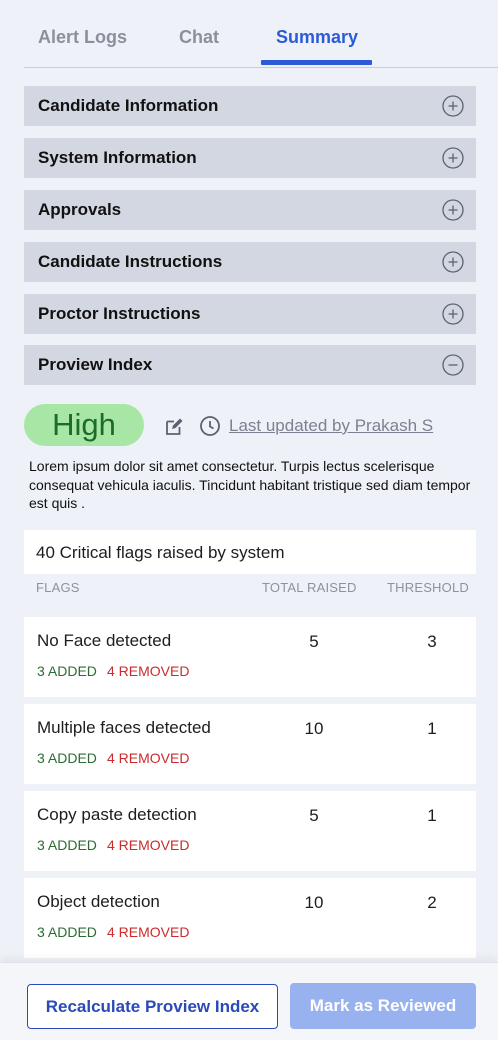 The width and height of the screenshot is (498, 1040). What do you see at coordinates (250, 210) in the screenshot?
I see `section-approvals: Approvals` at bounding box center [250, 210].